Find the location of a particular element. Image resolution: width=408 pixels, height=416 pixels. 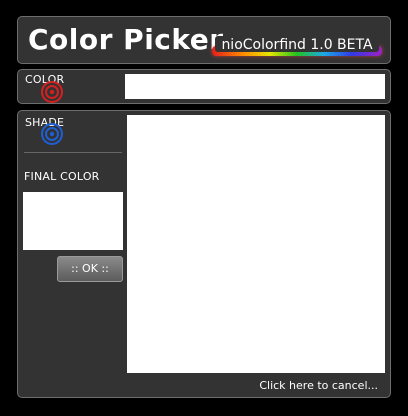

blue-target-icon is located at coordinates (52, 134).